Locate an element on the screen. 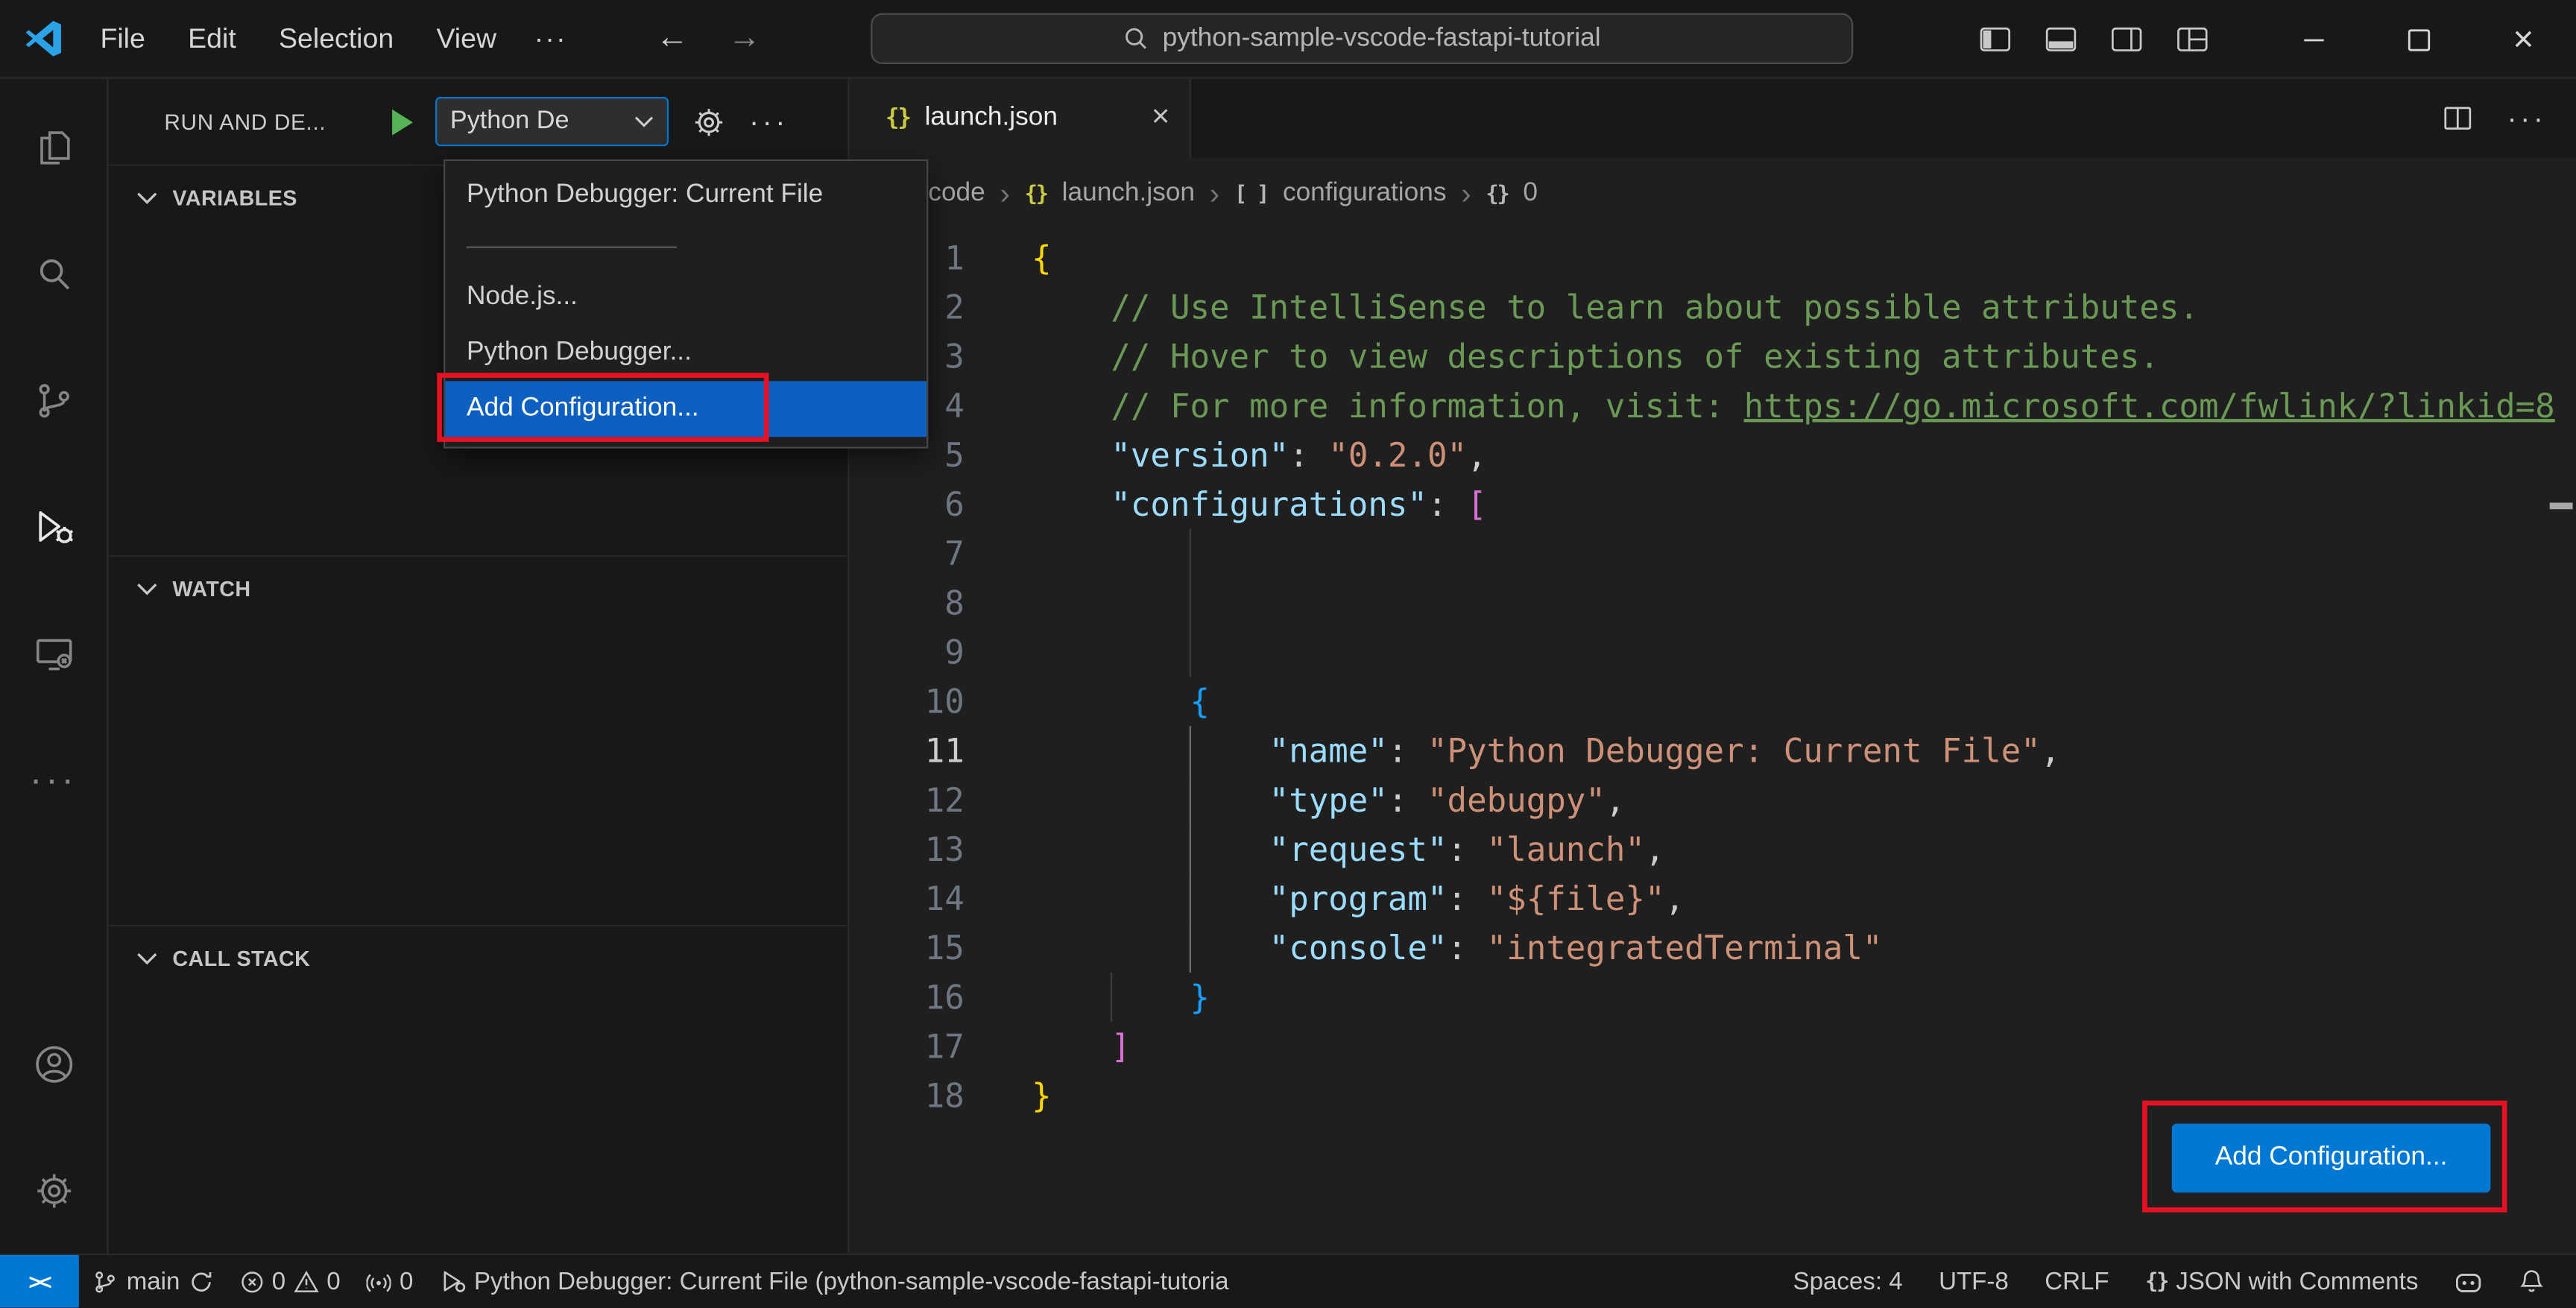 Image resolution: width=2576 pixels, height=1308 pixels. line-number: 12 is located at coordinates (907, 799).